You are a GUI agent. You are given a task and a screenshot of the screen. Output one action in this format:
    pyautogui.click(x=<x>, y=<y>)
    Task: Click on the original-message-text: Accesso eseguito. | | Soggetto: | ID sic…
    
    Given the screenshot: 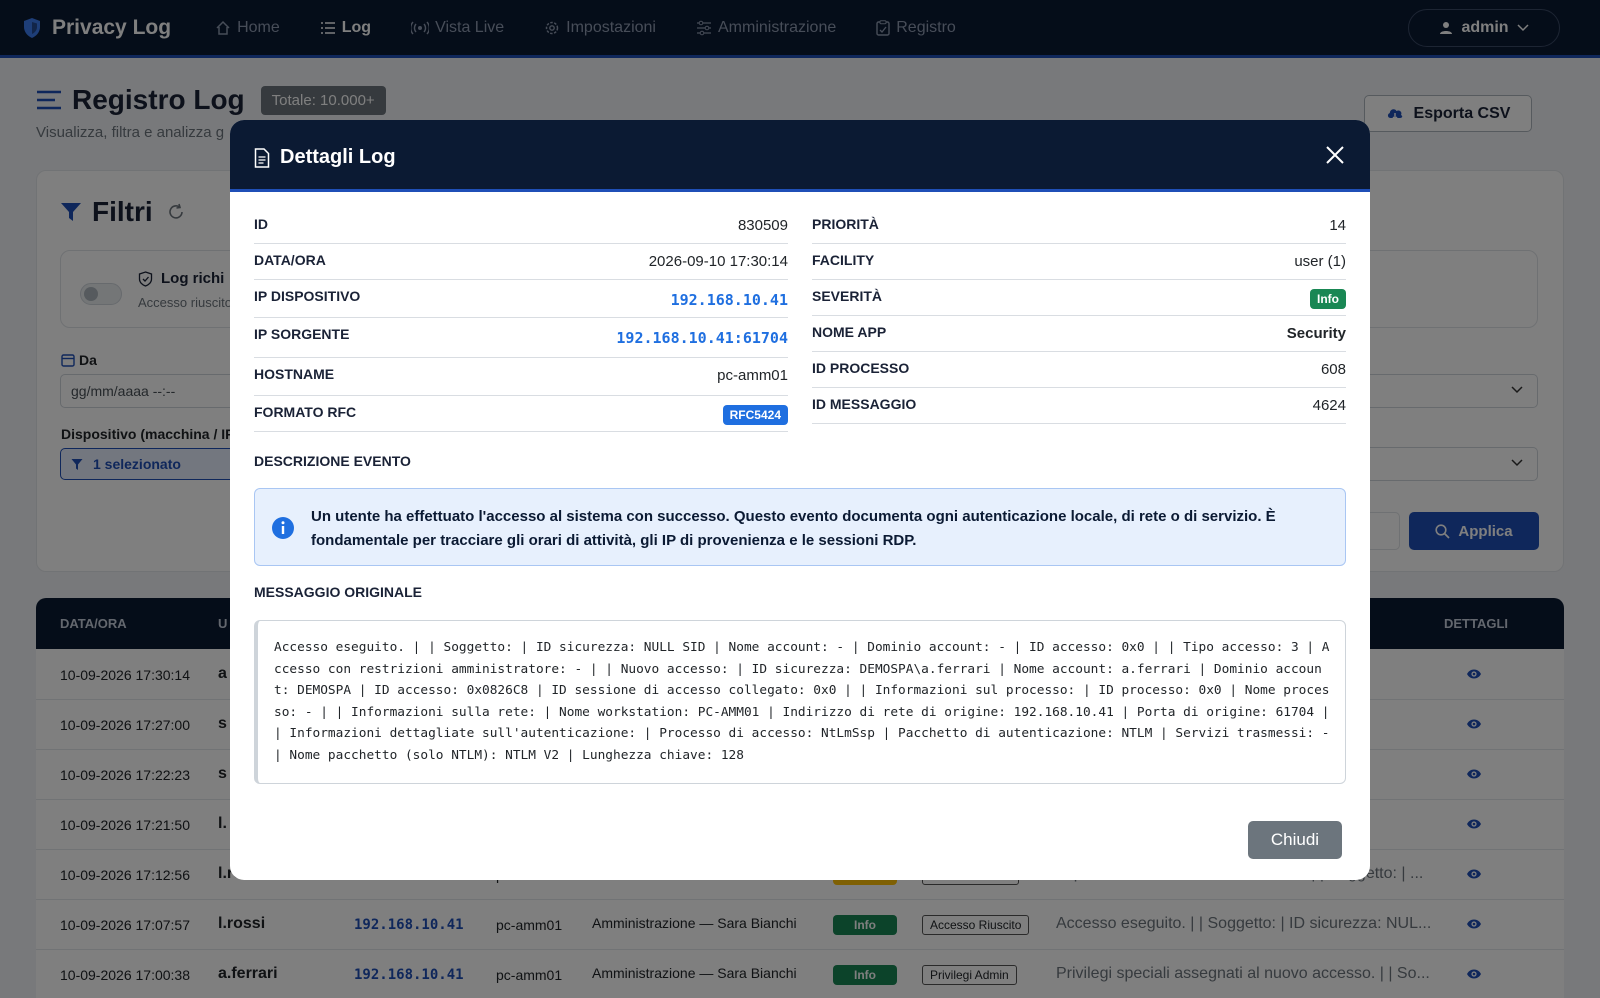 What is the action you would take?
    pyautogui.click(x=802, y=701)
    